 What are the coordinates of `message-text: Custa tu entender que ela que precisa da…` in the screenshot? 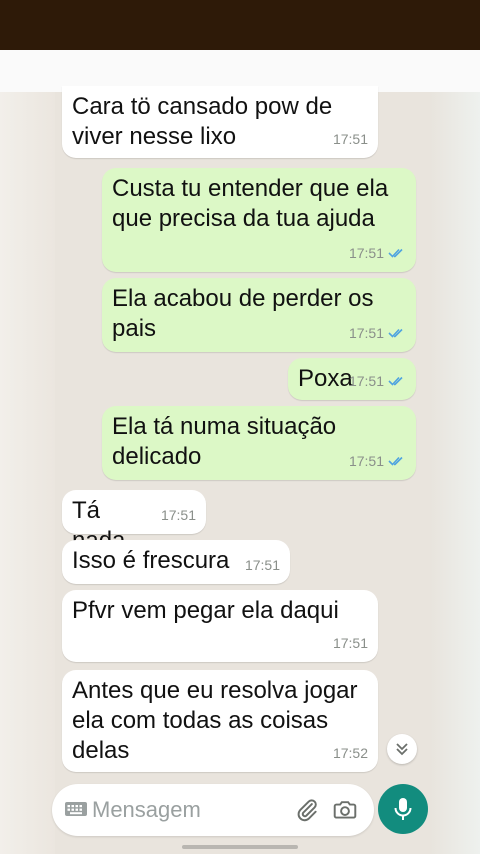 It's located at (250, 203).